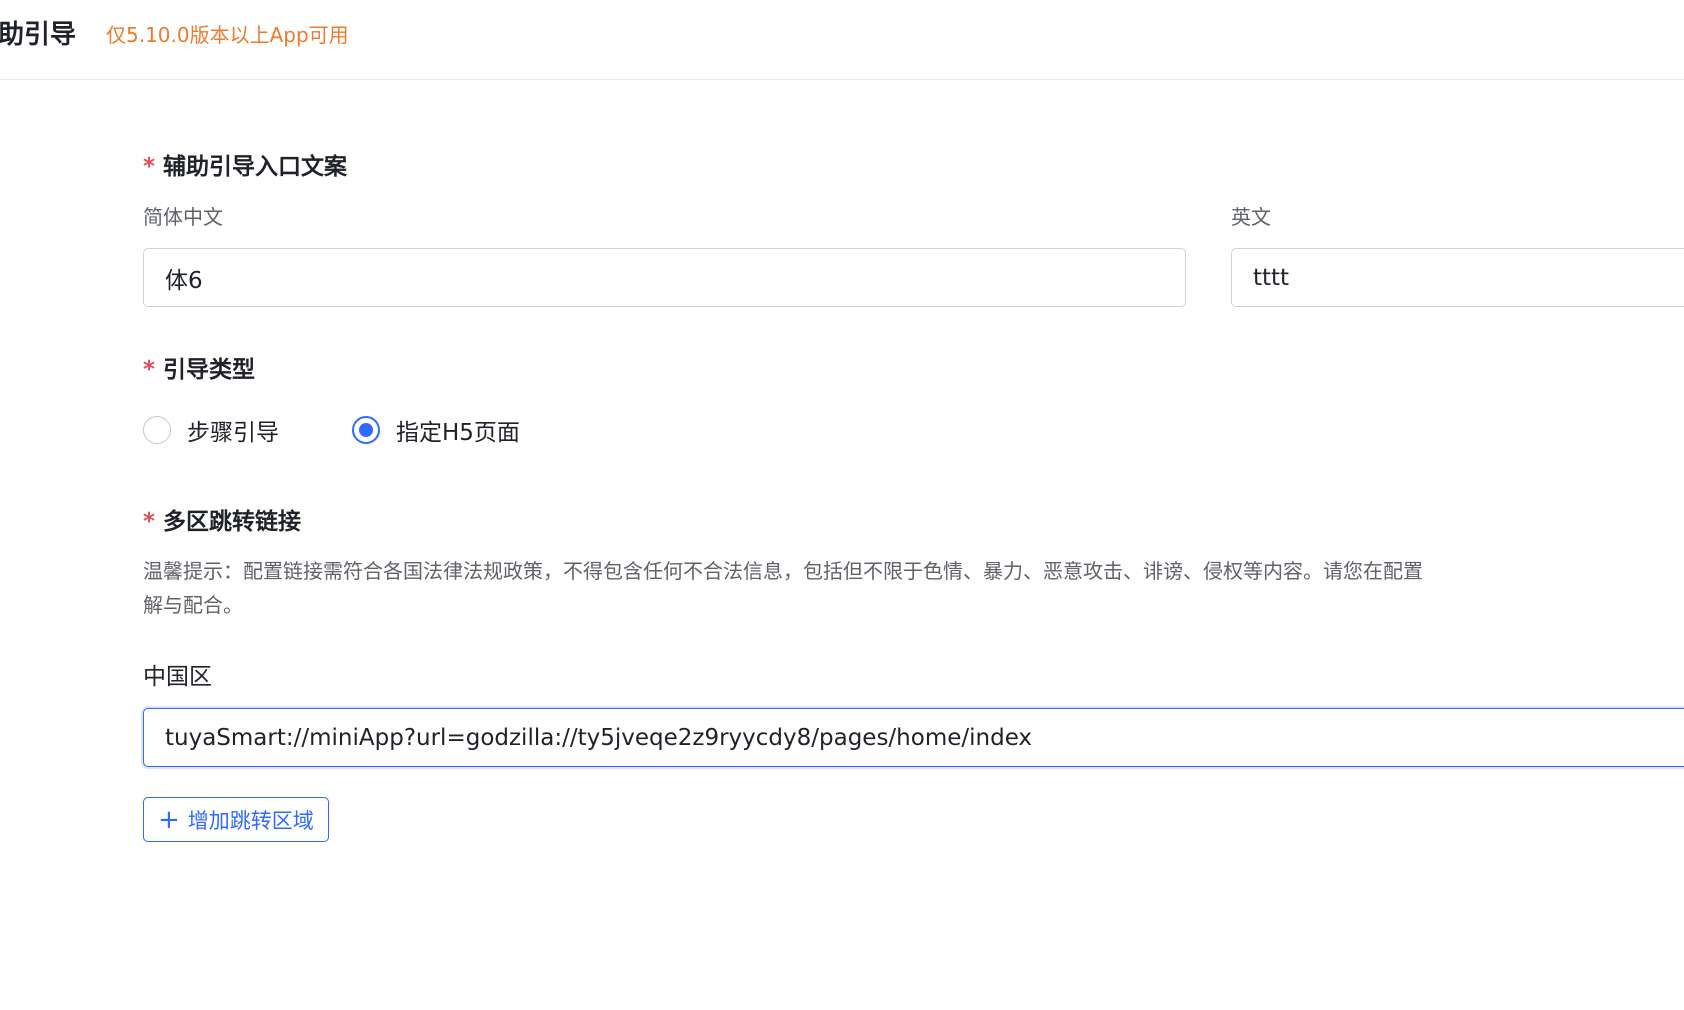 Image resolution: width=1684 pixels, height=1010 pixels. What do you see at coordinates (227, 35) in the screenshot?
I see `version-note: 仅5.10.0版本以上App可用` at bounding box center [227, 35].